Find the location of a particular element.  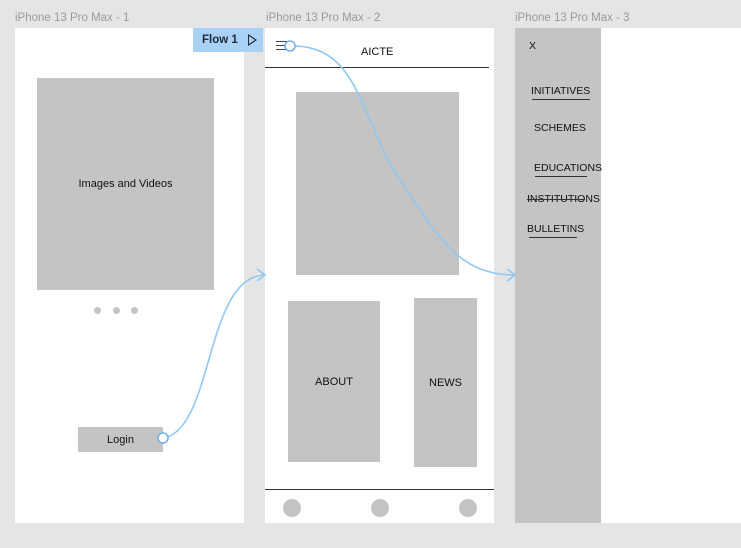

connector-menu-to-frame3 is located at coordinates (404, 160).